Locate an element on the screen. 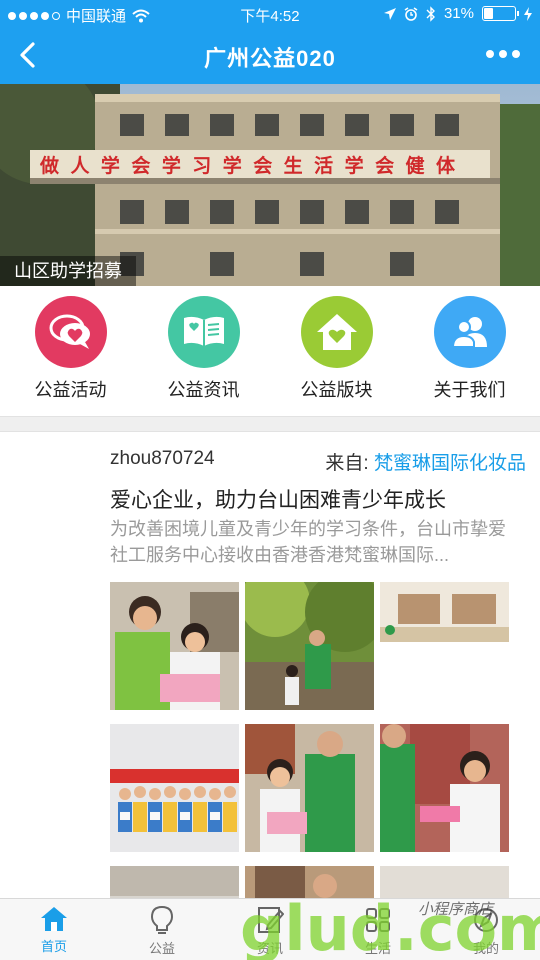  menu-about-us: 关于我们 is located at coordinates (470, 351).